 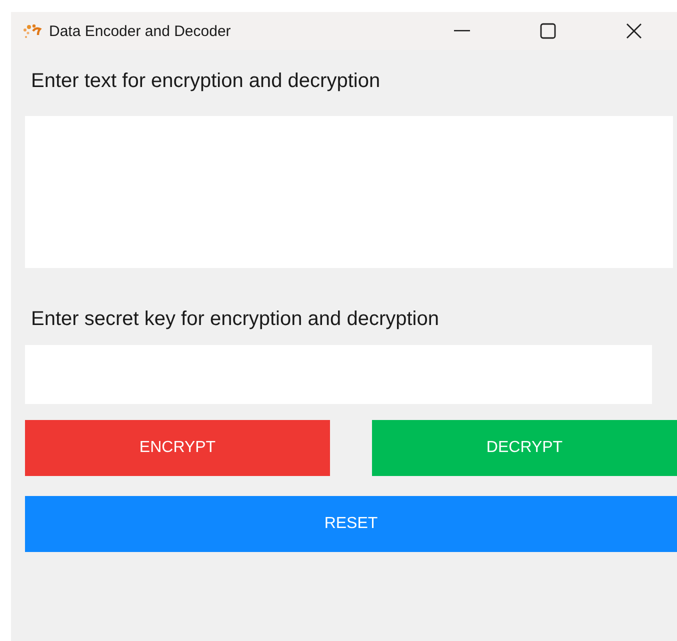 I want to click on key-label: Enter secret key for encryption and decryption, so click(x=235, y=319).